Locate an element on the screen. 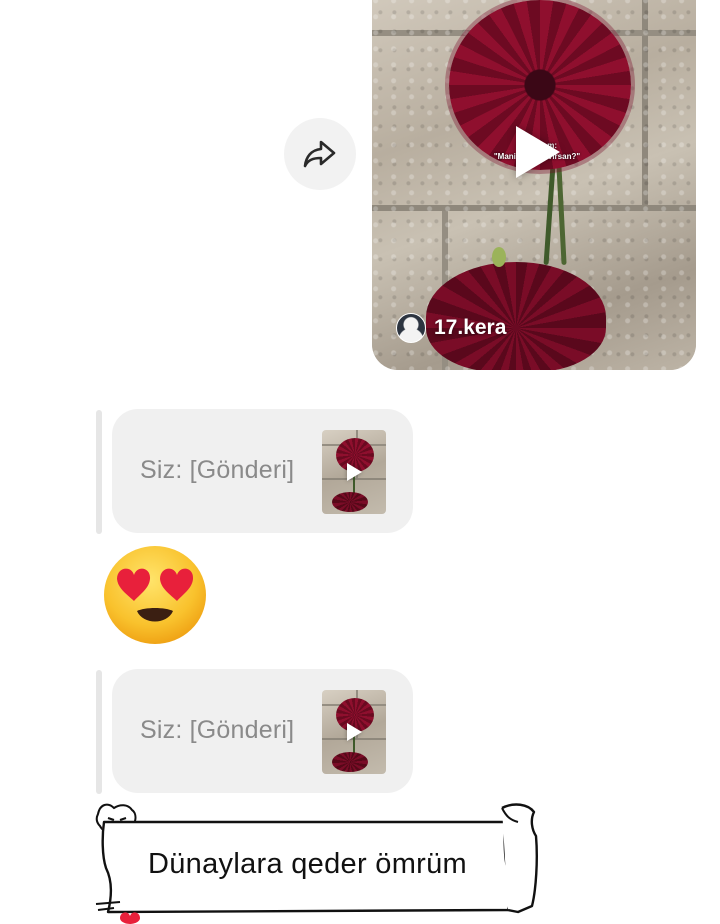  post-author-row: 17.kera is located at coordinates (451, 328).